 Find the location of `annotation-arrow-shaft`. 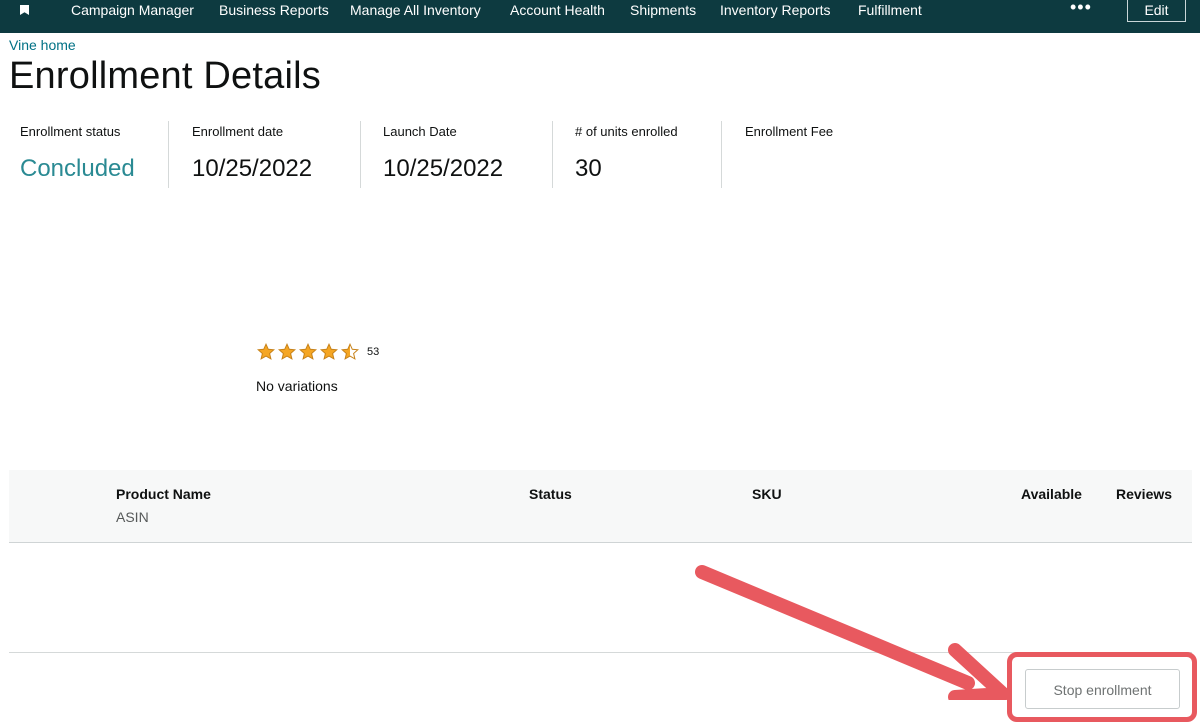

annotation-arrow-shaft is located at coordinates (835, 627).